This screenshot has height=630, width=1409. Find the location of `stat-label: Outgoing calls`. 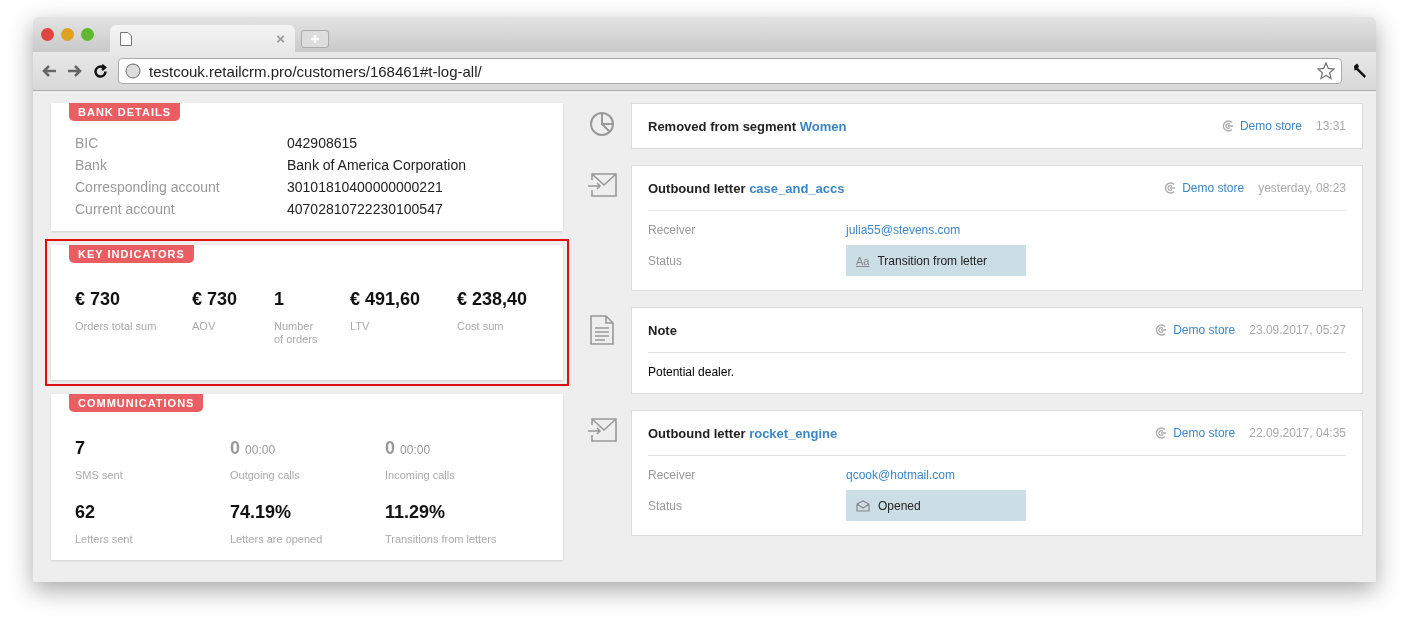

stat-label: Outgoing calls is located at coordinates (265, 475).